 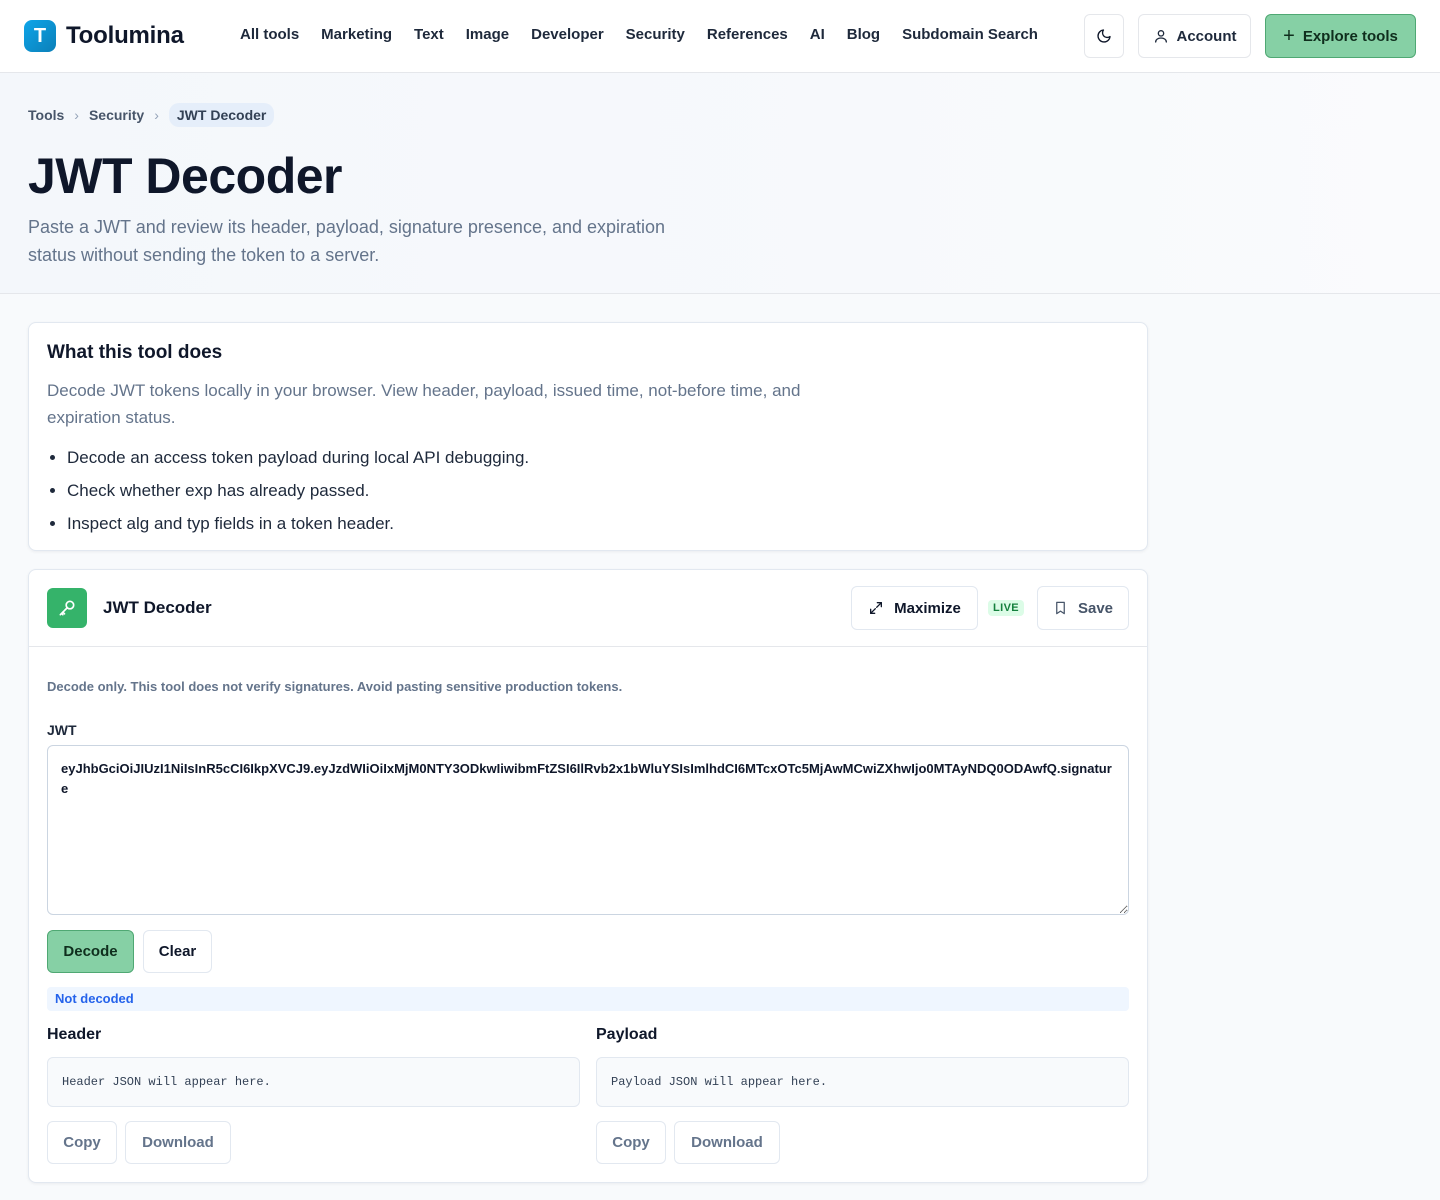 What do you see at coordinates (487, 34) in the screenshot?
I see `nav-item-image: Image` at bounding box center [487, 34].